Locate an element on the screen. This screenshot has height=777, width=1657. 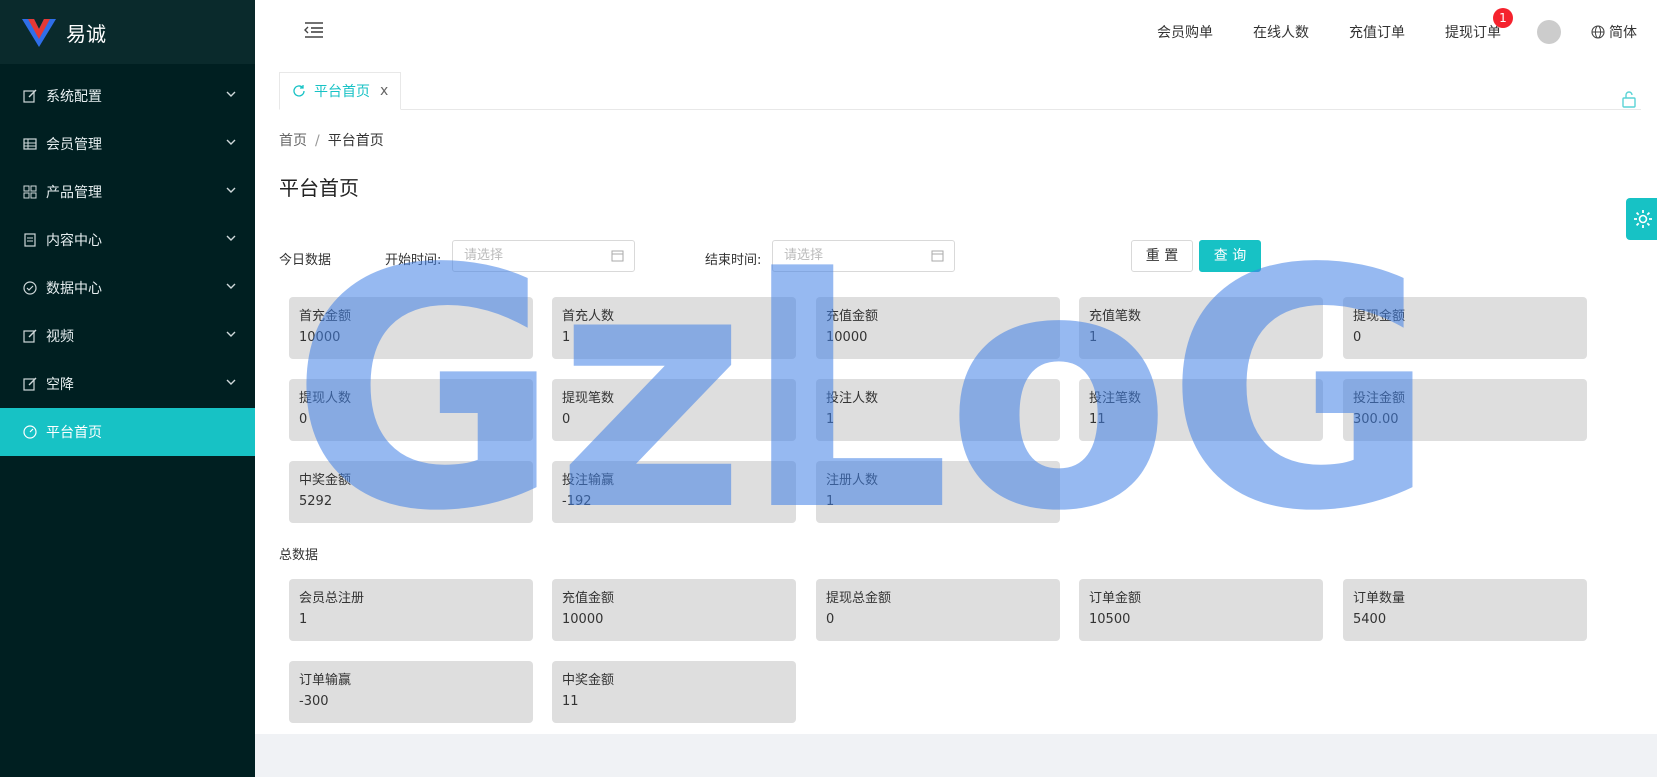
stat-title: 投注输赢 is located at coordinates (588, 480).